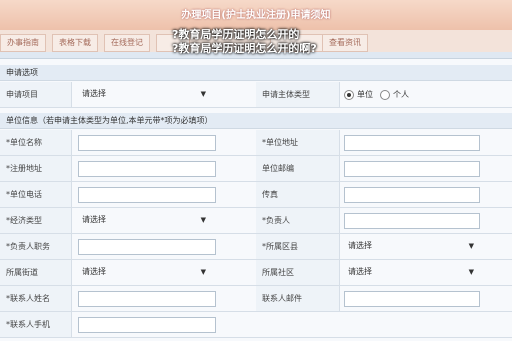 This screenshot has height=341, width=512. I want to click on label-unit-zip: 单位邮编, so click(298, 168).